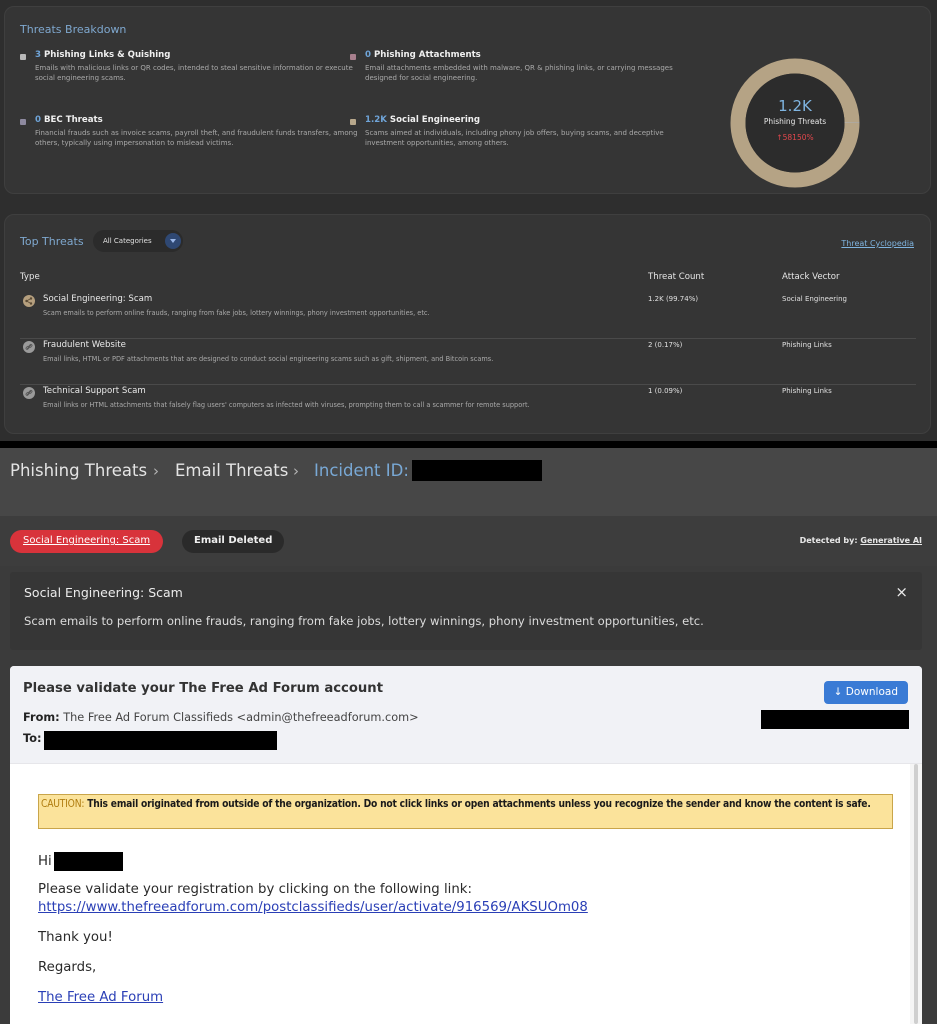 This screenshot has width=937, height=1024. I want to click on redacted-name, so click(88, 861).